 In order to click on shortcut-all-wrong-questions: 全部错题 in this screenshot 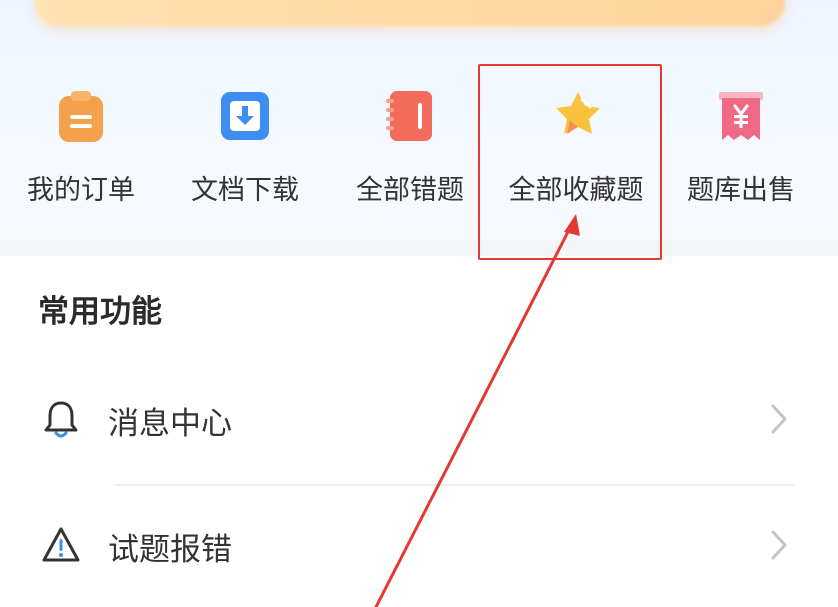, I will do `click(410, 145)`.